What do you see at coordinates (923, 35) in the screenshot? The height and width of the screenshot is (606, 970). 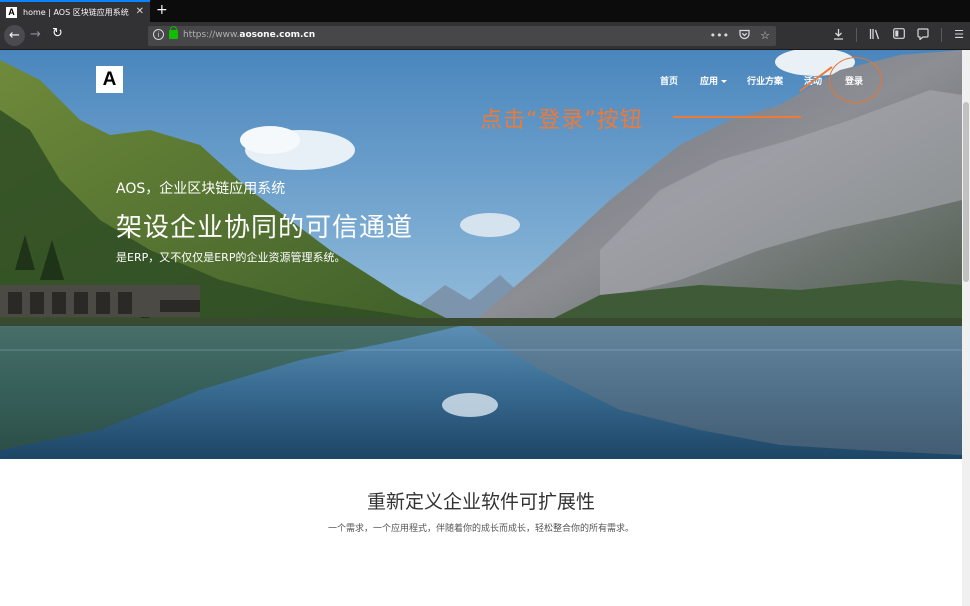 I see `speech-bubble-icon` at bounding box center [923, 35].